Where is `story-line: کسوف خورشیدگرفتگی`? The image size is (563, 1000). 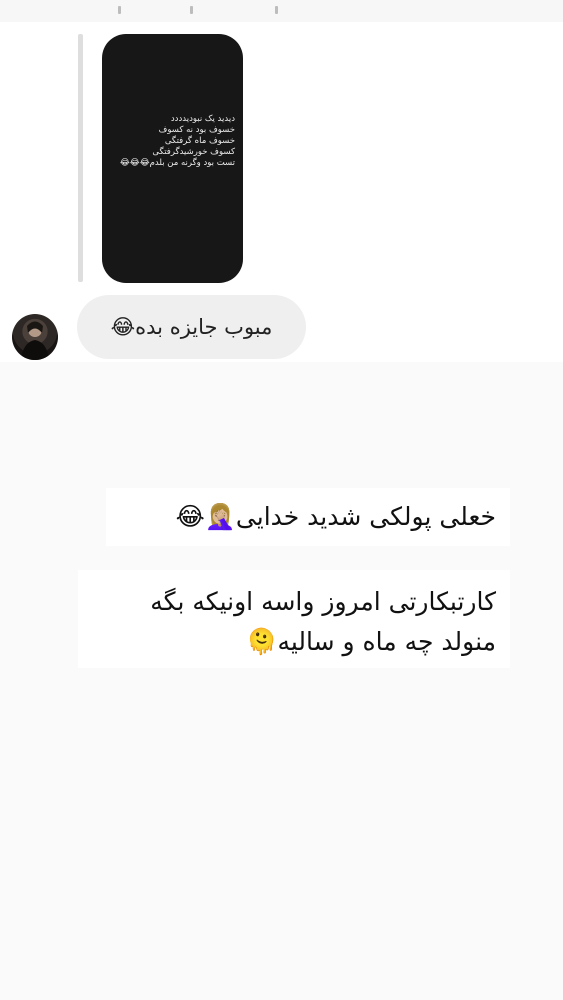
story-line: کسوف خورشیدگرفتگی is located at coordinates (193, 152).